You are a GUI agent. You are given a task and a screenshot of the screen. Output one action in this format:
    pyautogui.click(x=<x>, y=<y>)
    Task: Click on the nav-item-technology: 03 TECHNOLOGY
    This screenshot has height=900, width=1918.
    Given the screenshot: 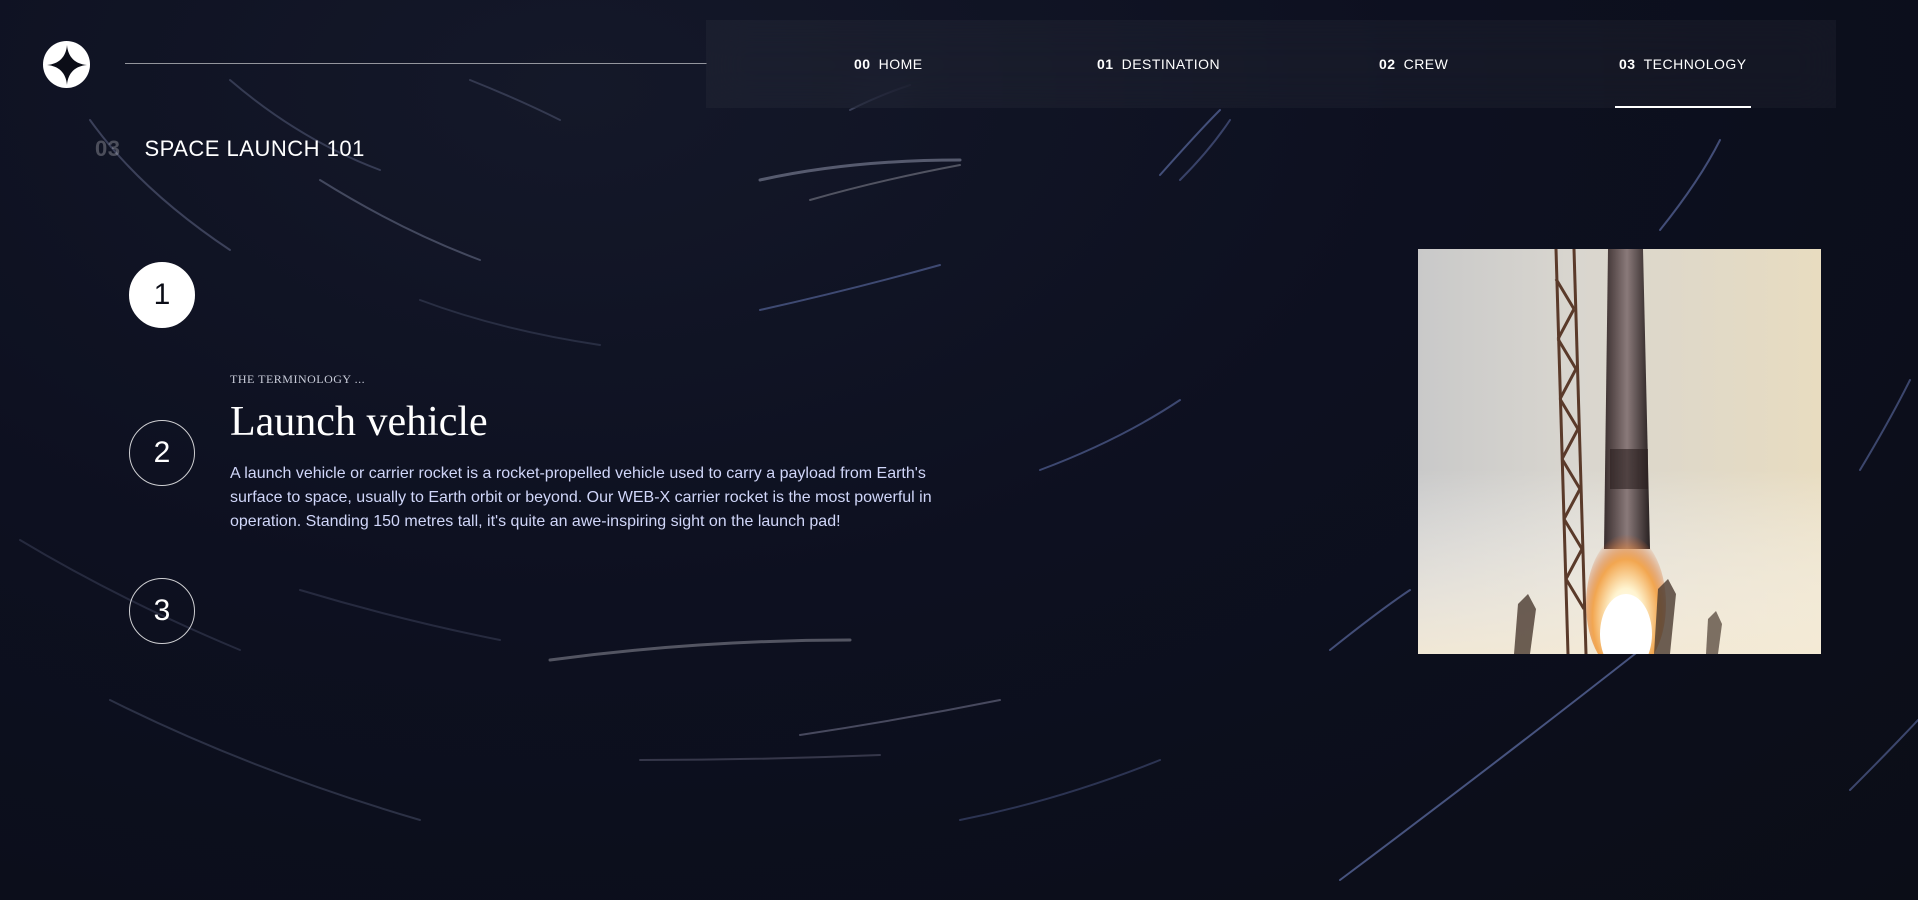 What is the action you would take?
    pyautogui.click(x=1683, y=64)
    